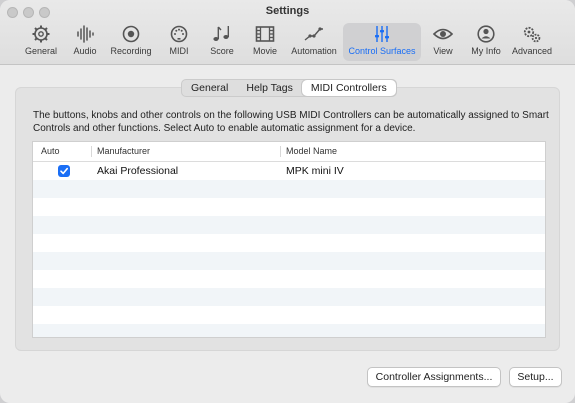 The image size is (575, 403). What do you see at coordinates (179, 34) in the screenshot?
I see `midi-port-icon` at bounding box center [179, 34].